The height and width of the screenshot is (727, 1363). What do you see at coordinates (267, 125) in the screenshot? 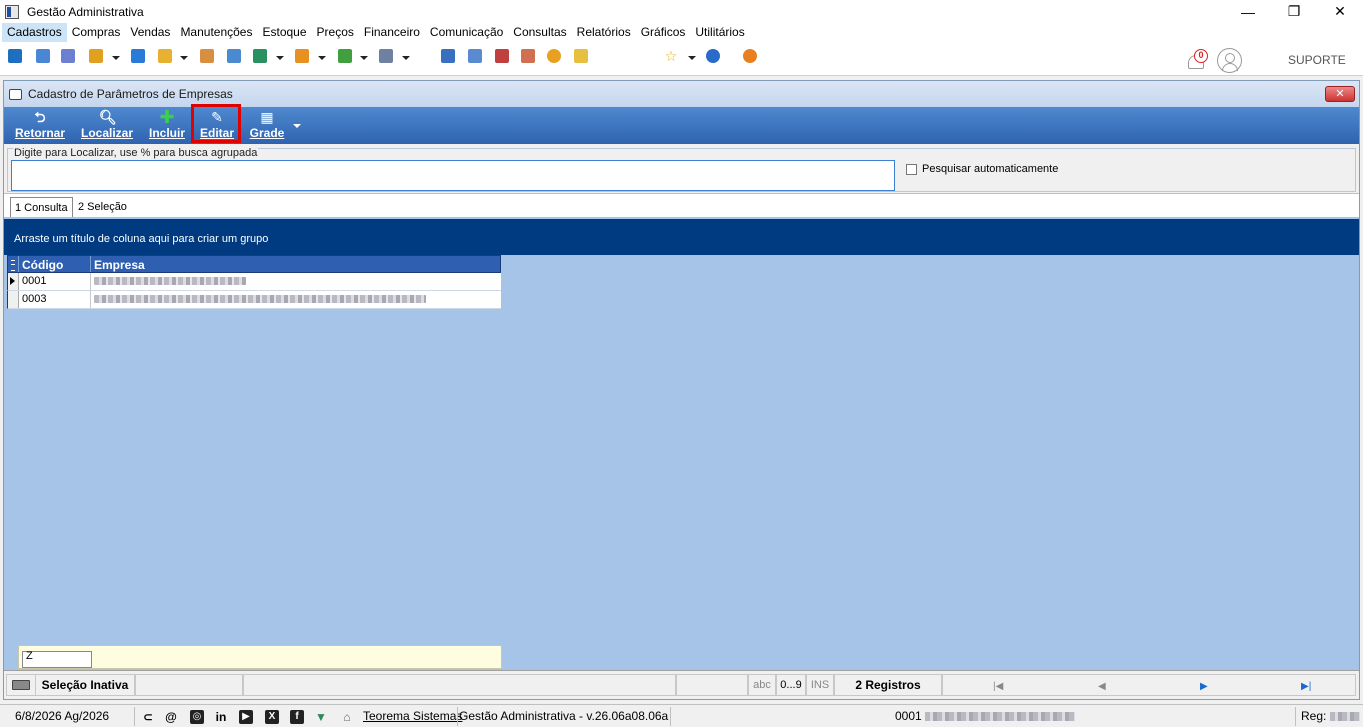
I see `grade-button: ▦ Grade` at bounding box center [267, 125].